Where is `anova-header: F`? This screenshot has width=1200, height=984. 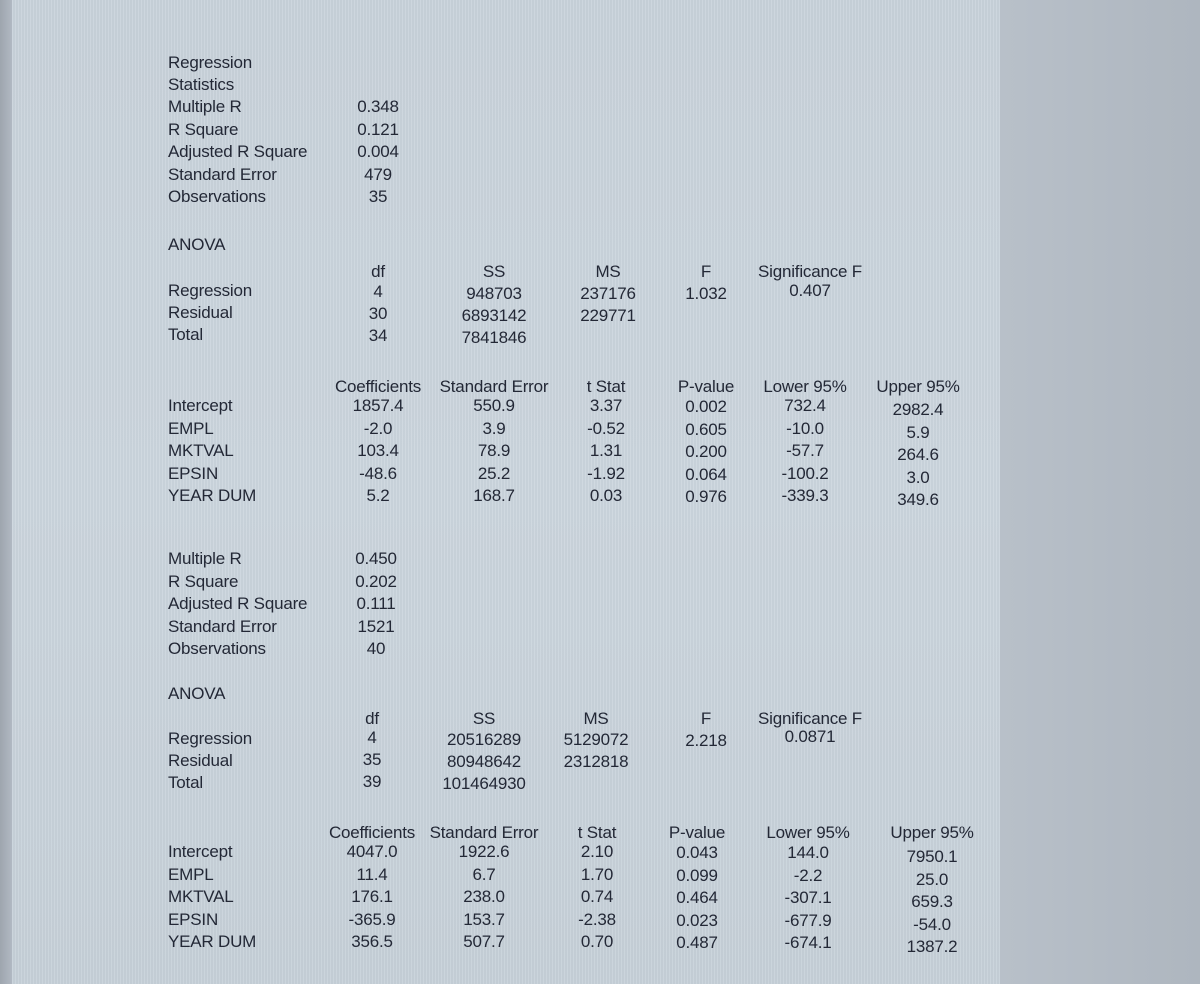
anova-header: F is located at coordinates (706, 718).